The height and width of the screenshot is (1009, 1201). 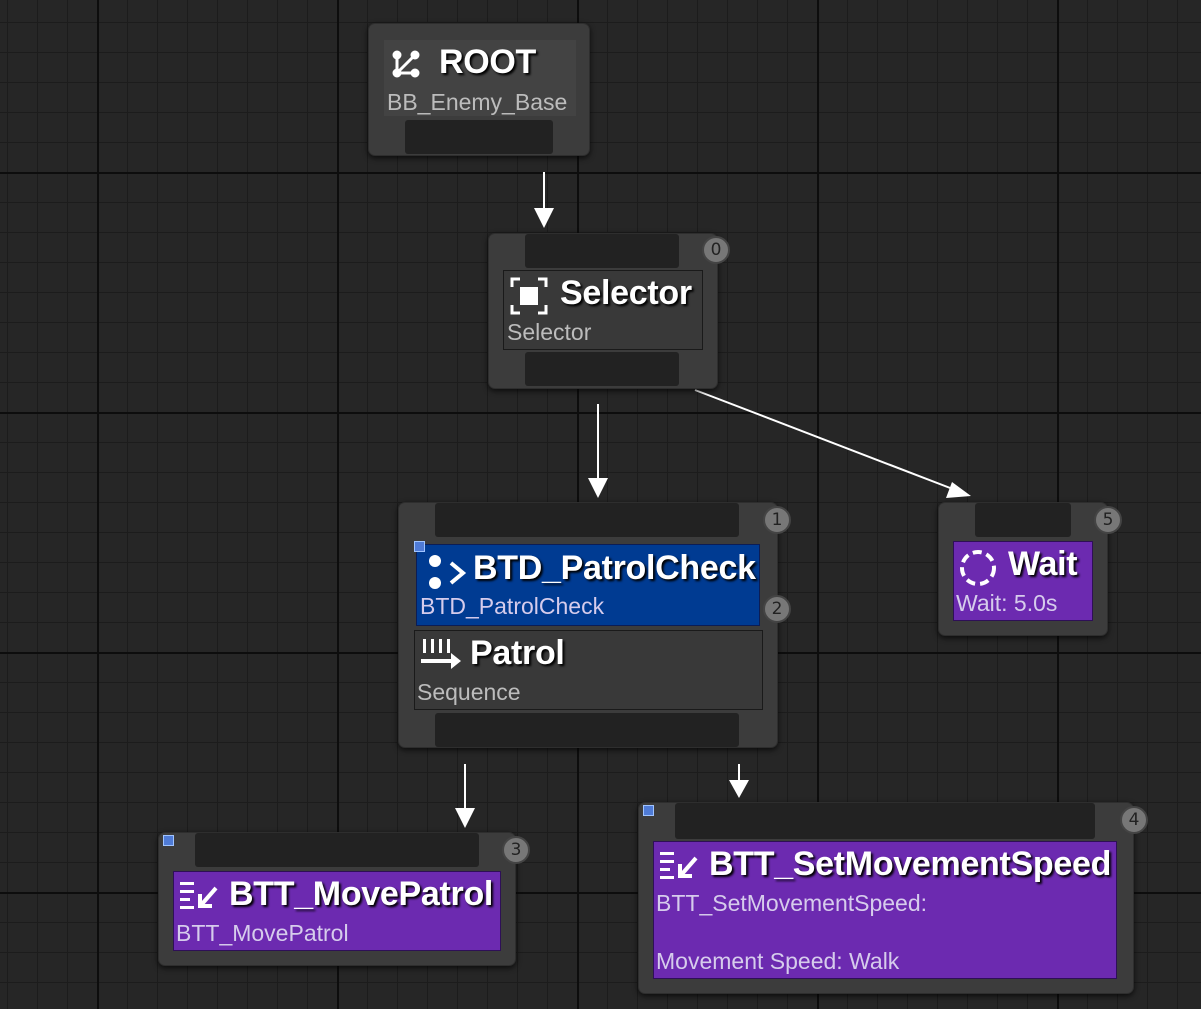 I want to click on decorator-icon, so click(x=448, y=572).